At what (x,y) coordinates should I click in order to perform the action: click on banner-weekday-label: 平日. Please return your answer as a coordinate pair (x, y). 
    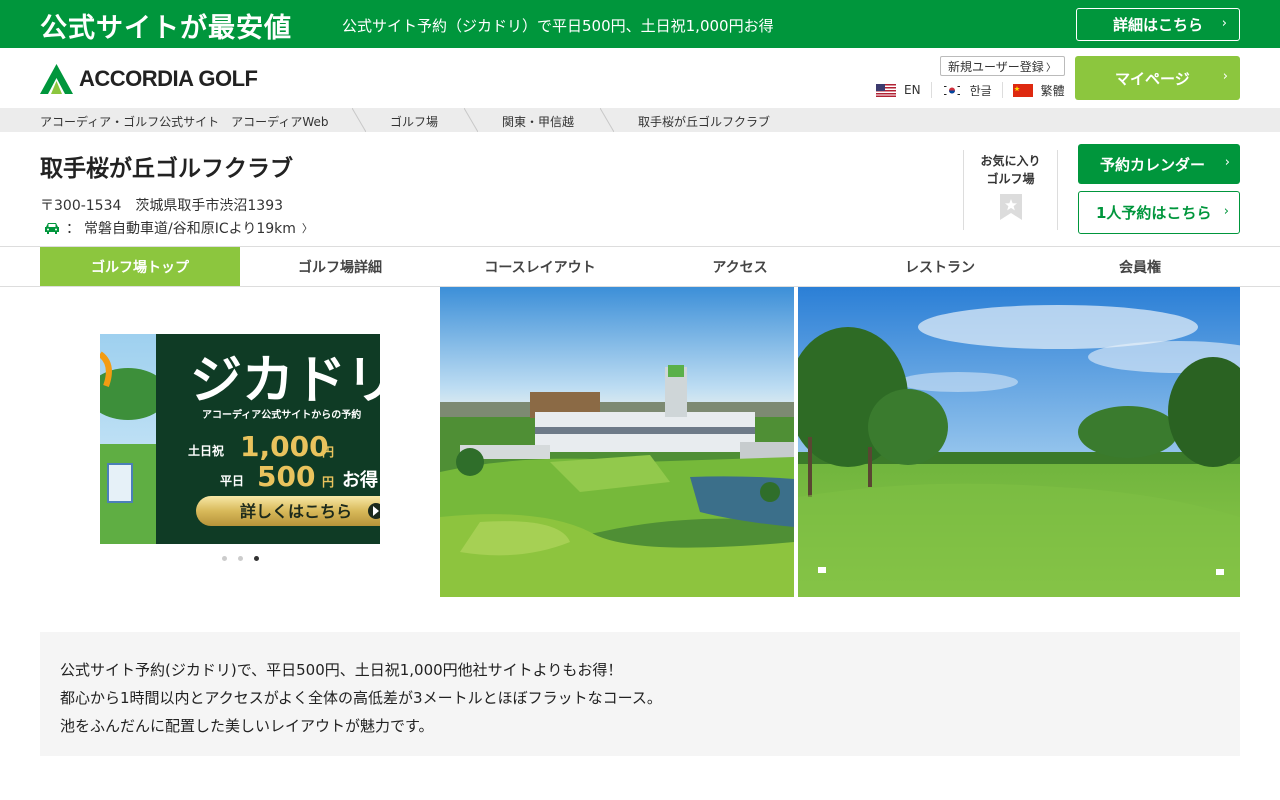
    Looking at the image, I should click on (232, 481).